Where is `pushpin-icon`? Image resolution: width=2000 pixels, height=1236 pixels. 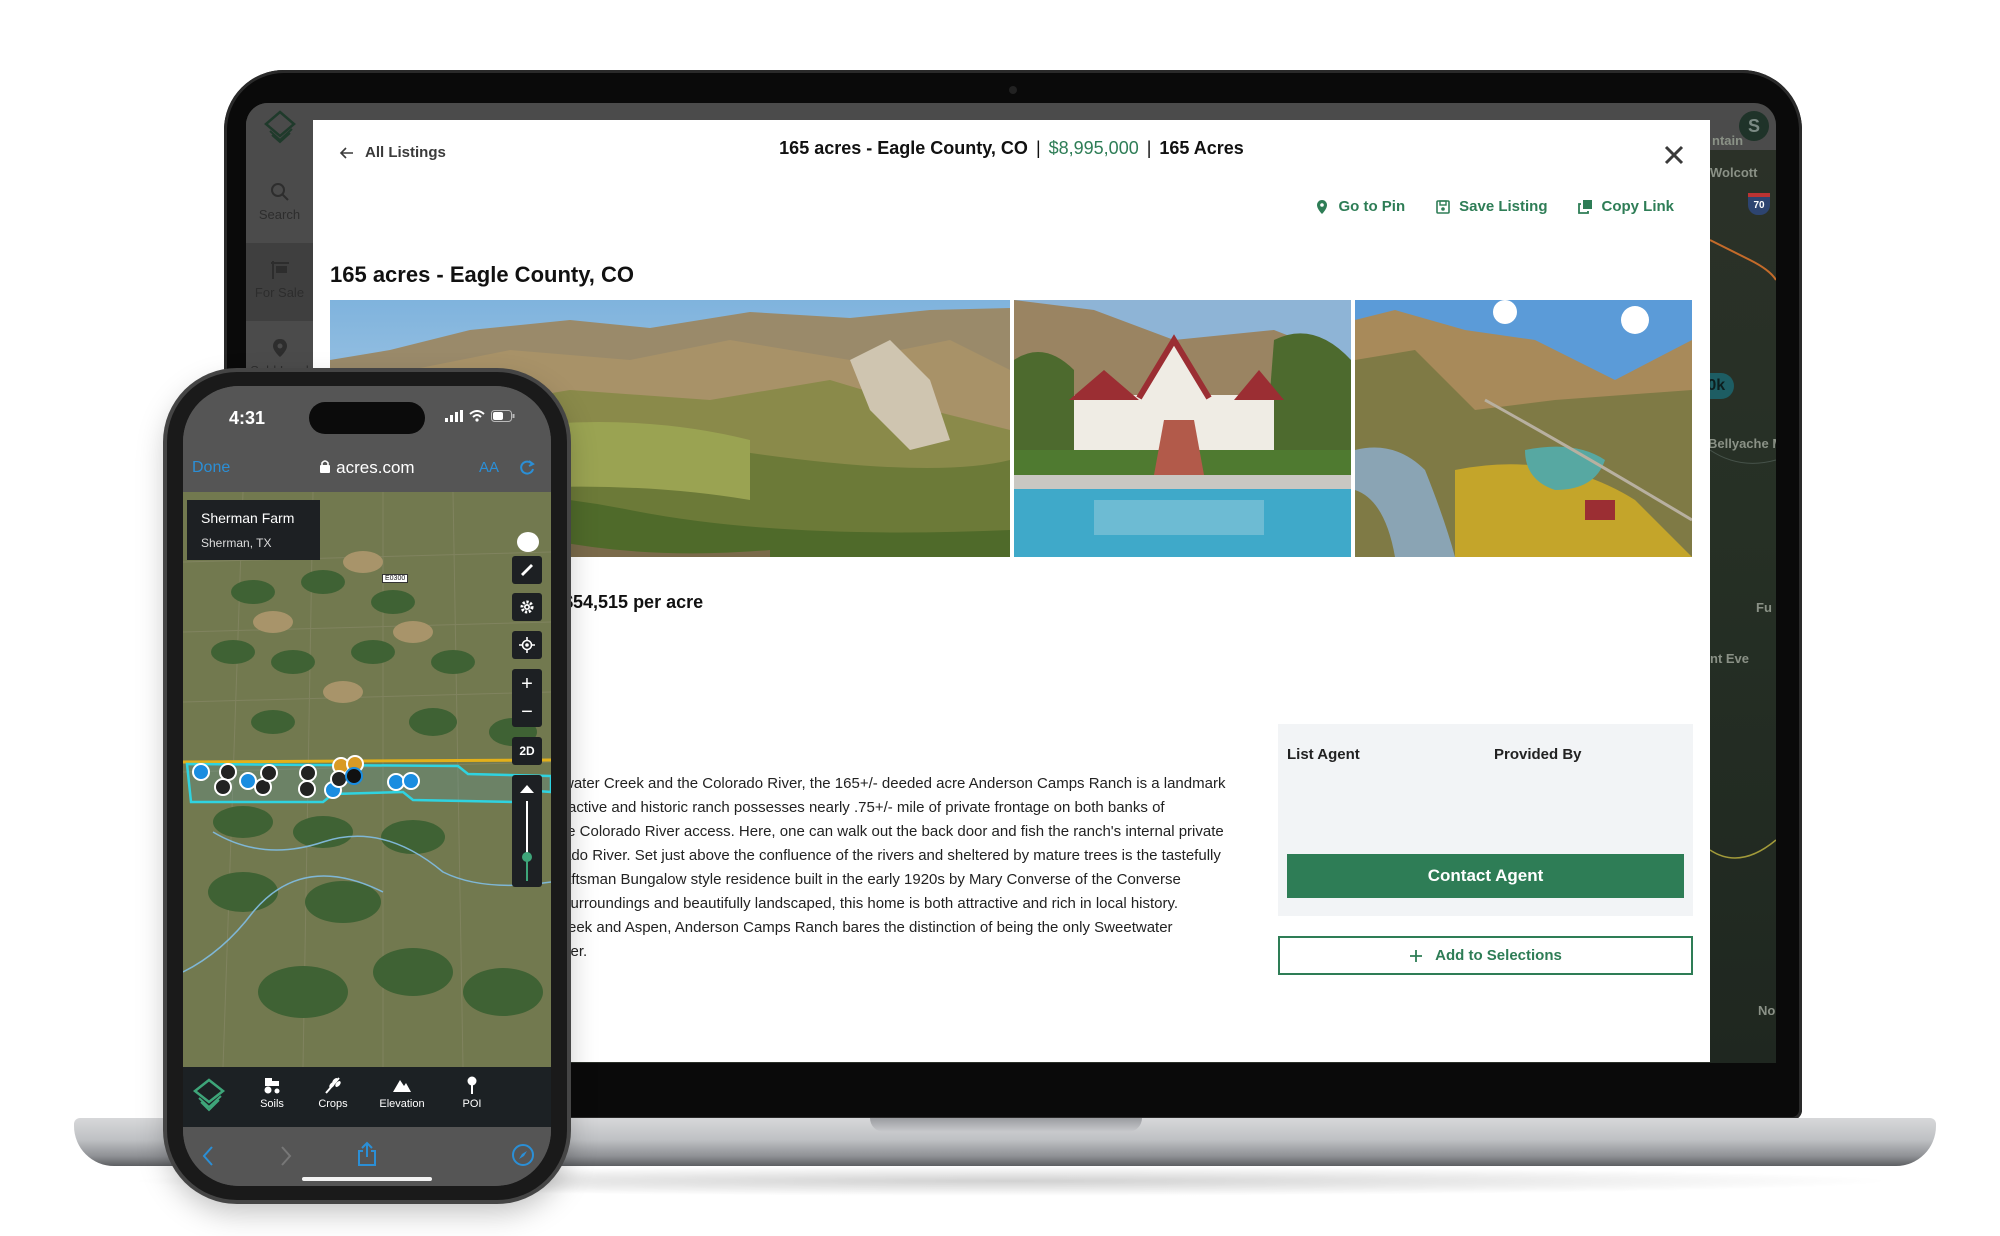
pushpin-icon is located at coordinates (472, 1085).